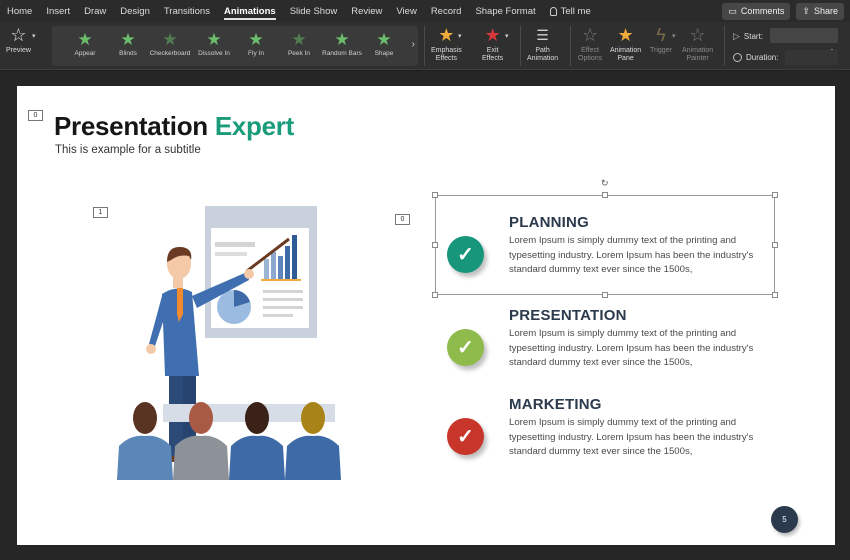 The width and height of the screenshot is (850, 560). I want to click on effect-label: Dissolve In, so click(214, 53).